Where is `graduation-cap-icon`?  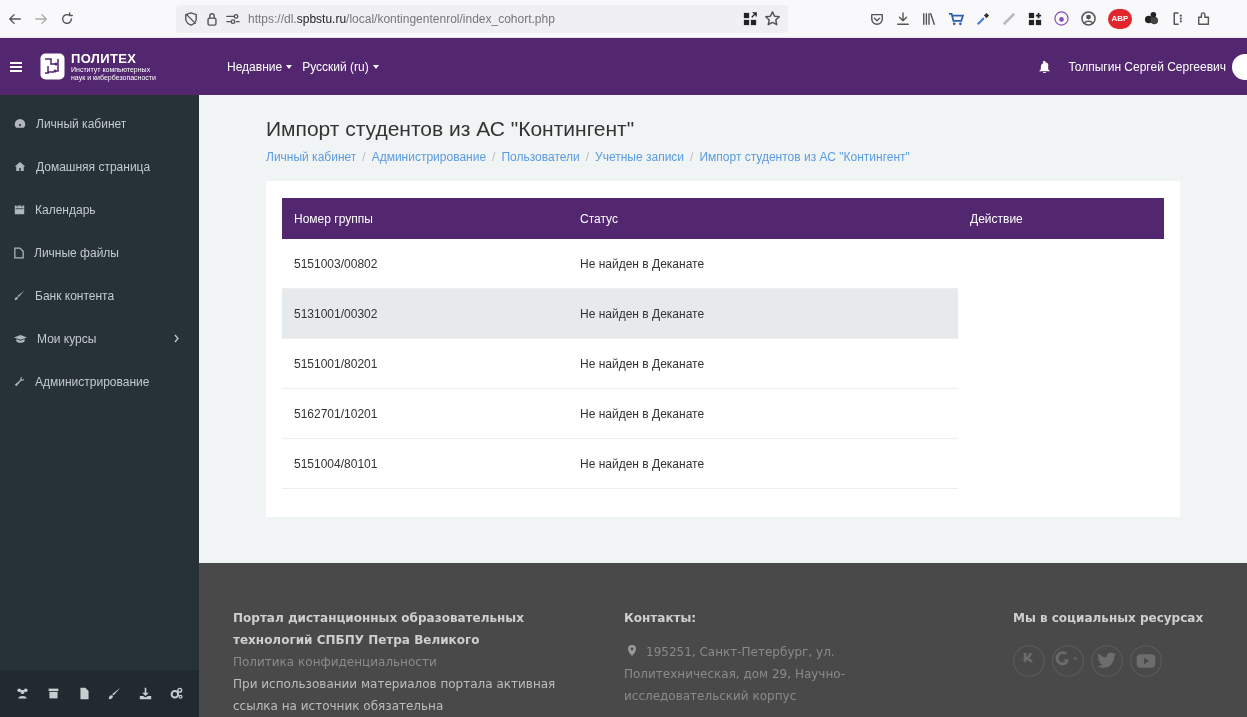
graduation-cap-icon is located at coordinates (20, 338).